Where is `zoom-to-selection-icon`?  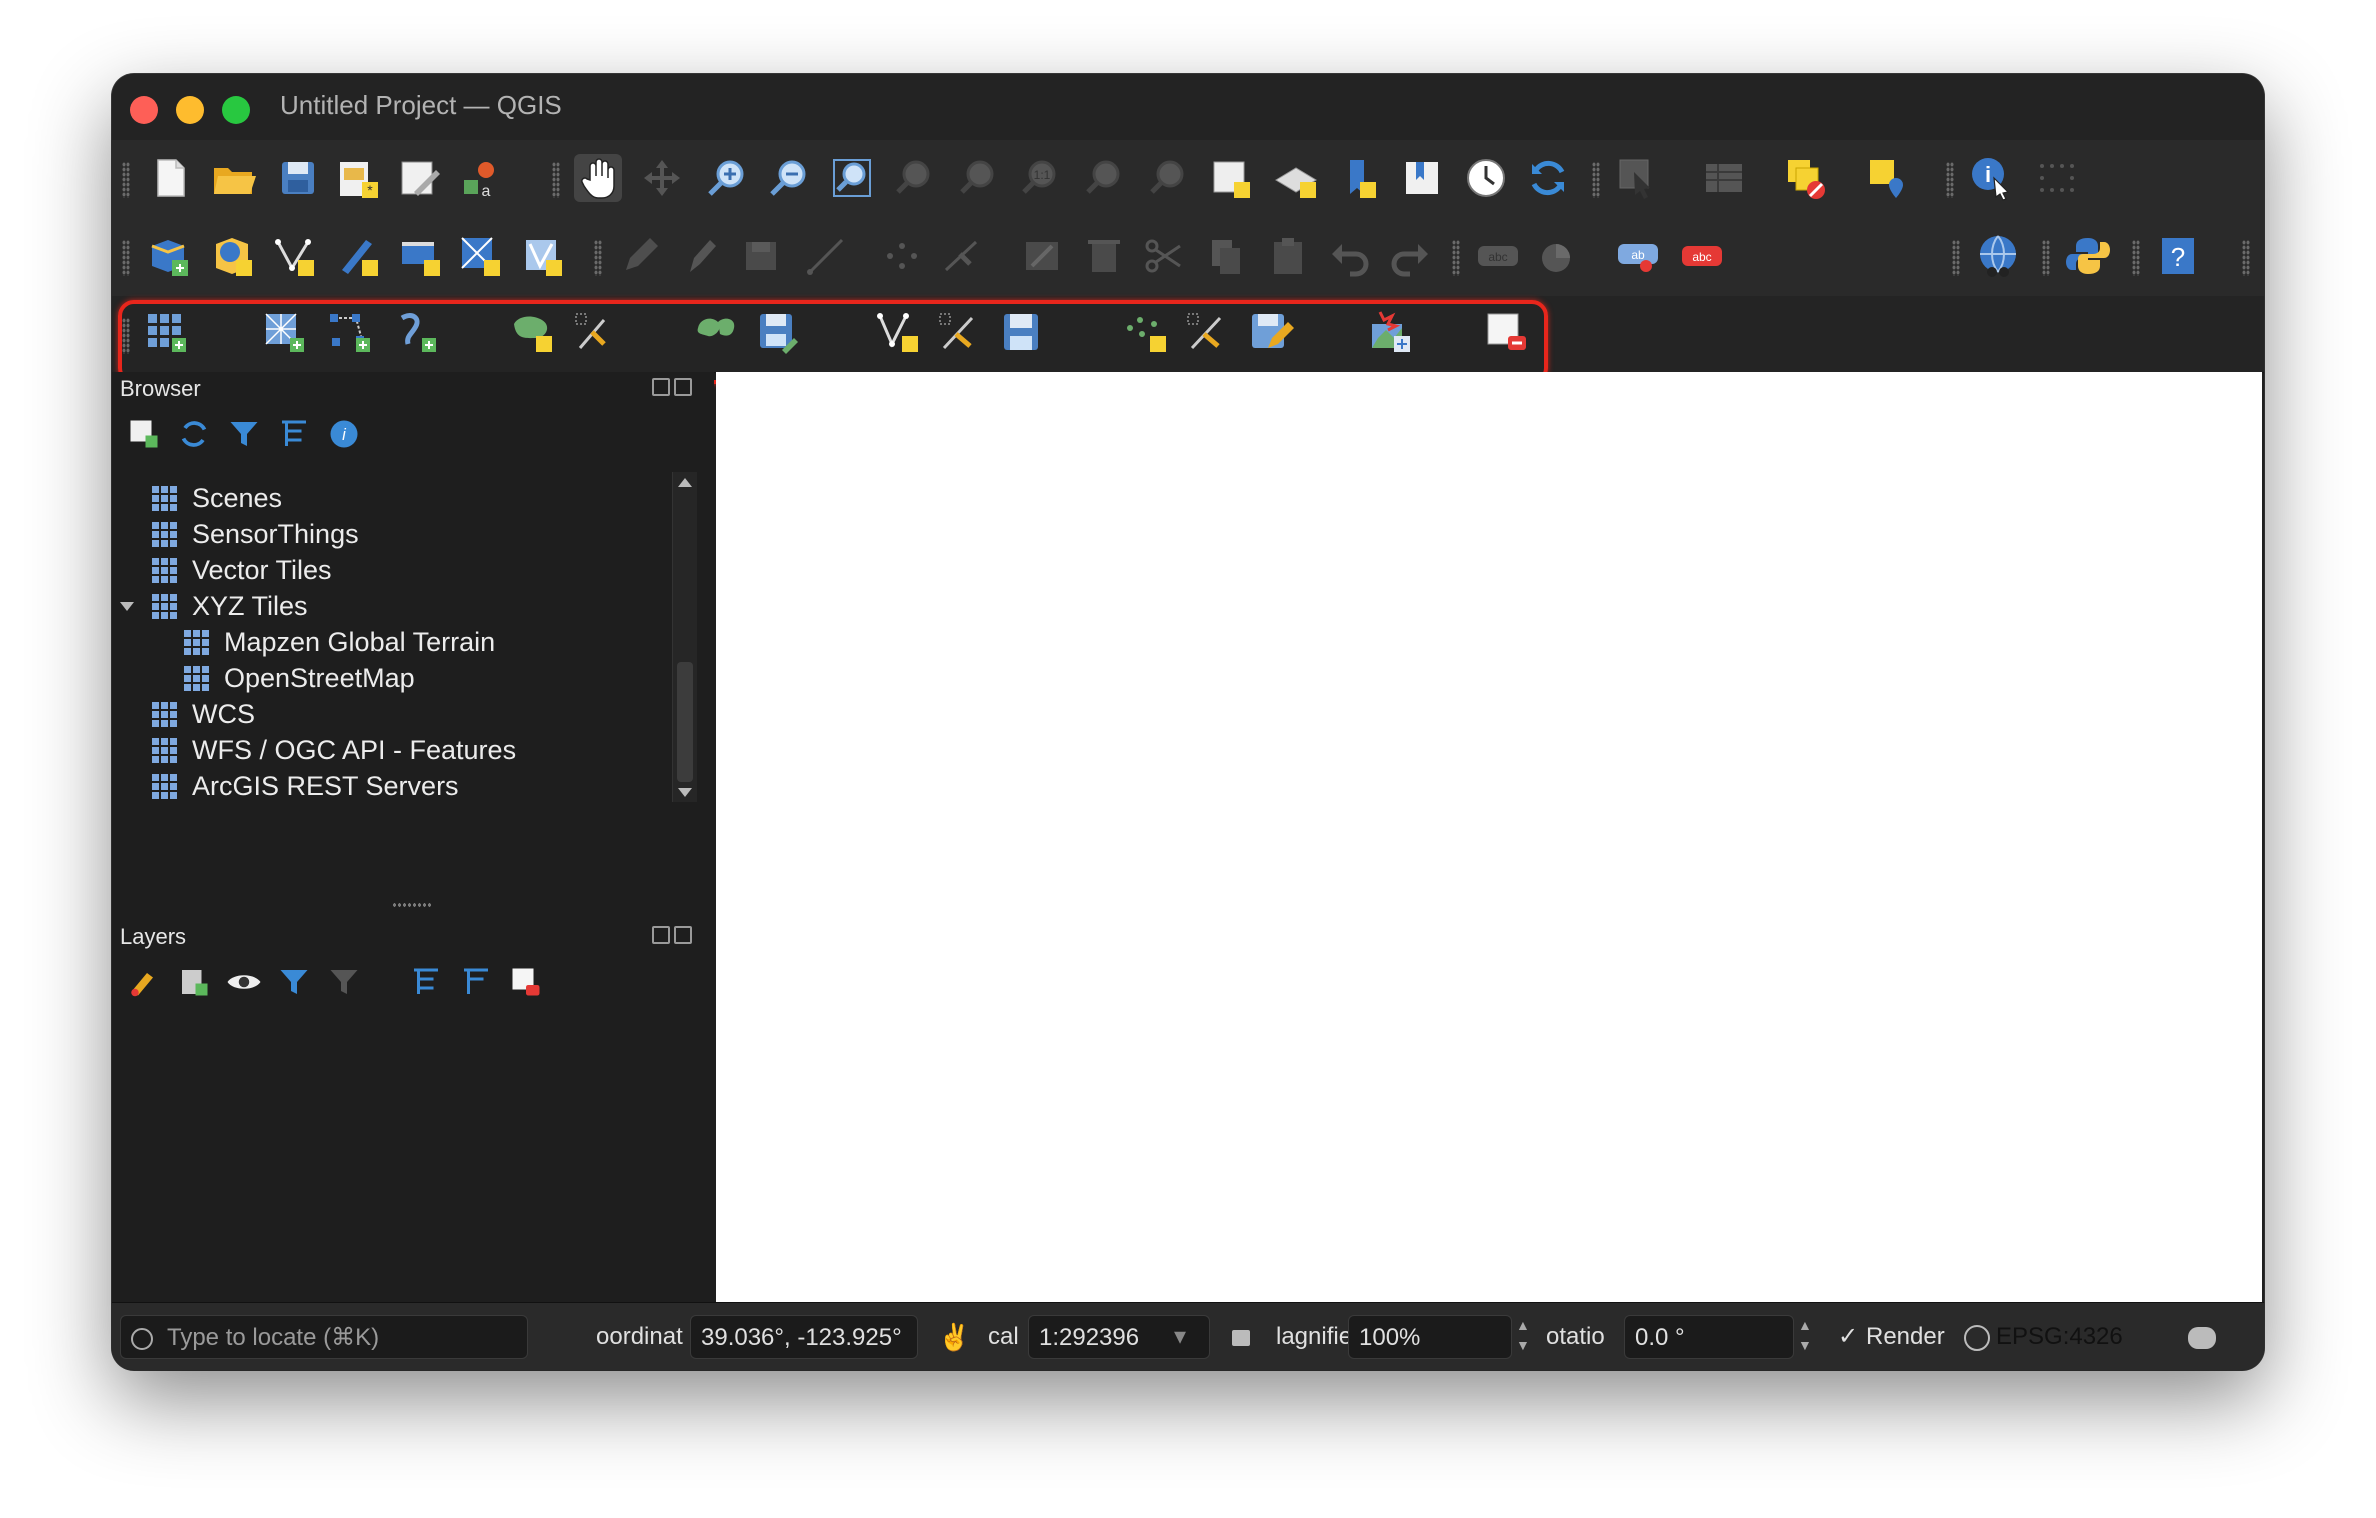
zoom-to-selection-icon is located at coordinates (914, 178).